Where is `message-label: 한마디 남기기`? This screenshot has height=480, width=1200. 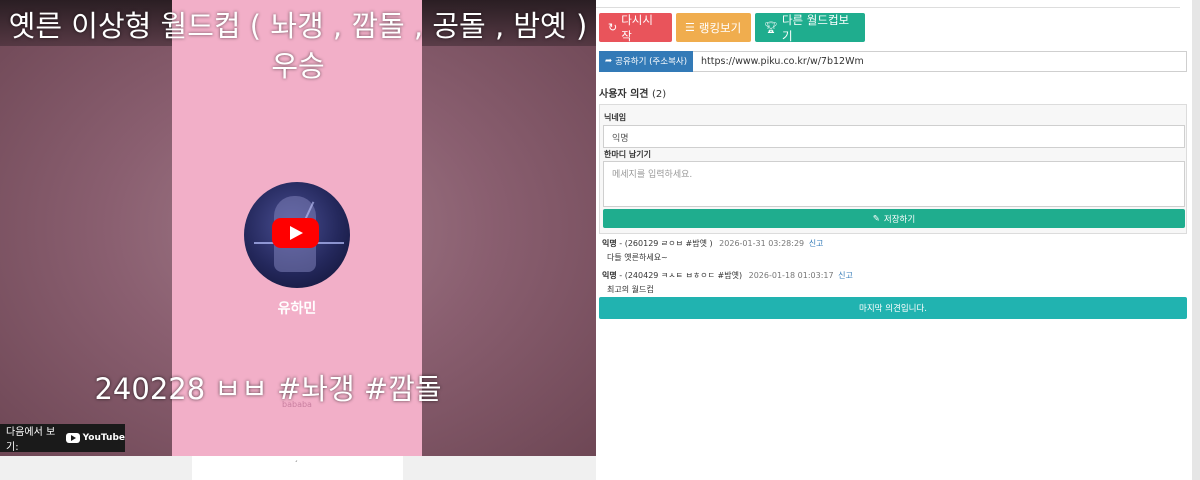
message-label: 한마디 남기기 is located at coordinates (627, 154).